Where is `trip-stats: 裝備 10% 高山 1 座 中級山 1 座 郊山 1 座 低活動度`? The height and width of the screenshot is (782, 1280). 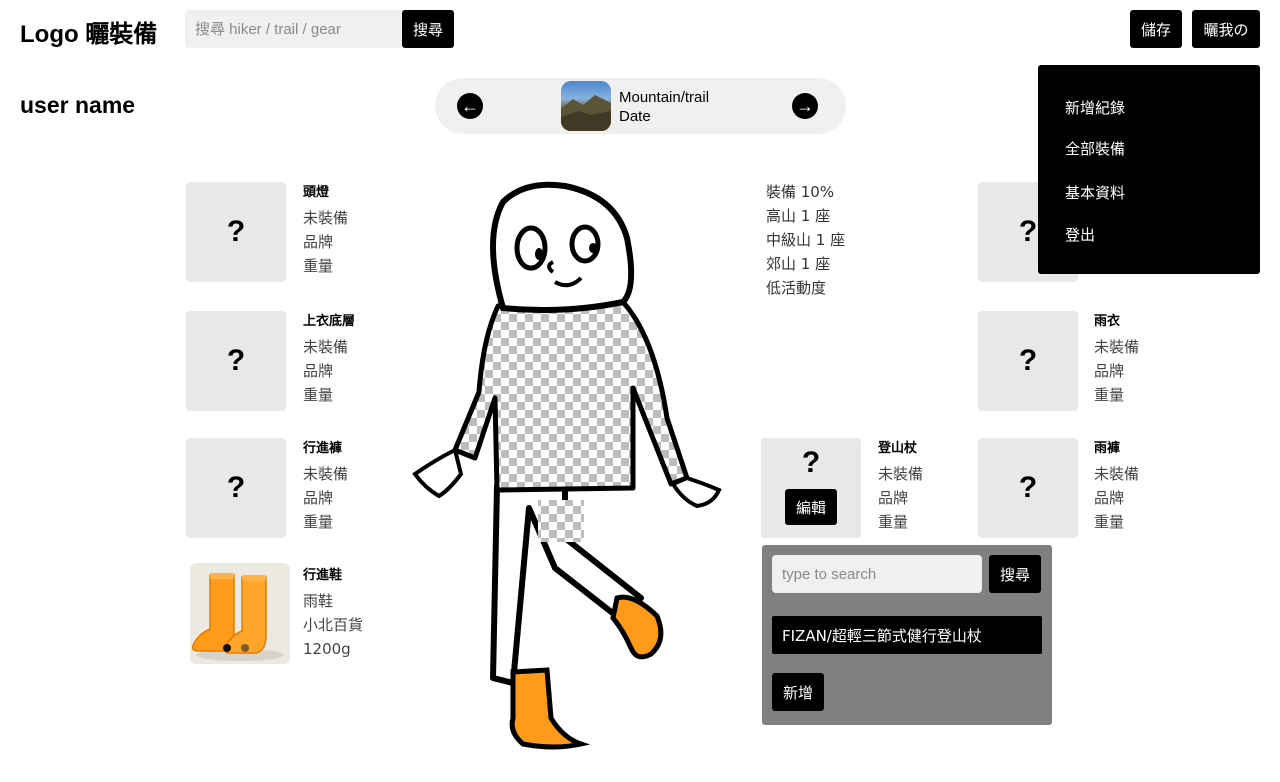
trip-stats: 裝備 10% 高山 1 座 中級山 1 座 郊山 1 座 低活動度 is located at coordinates (805, 240).